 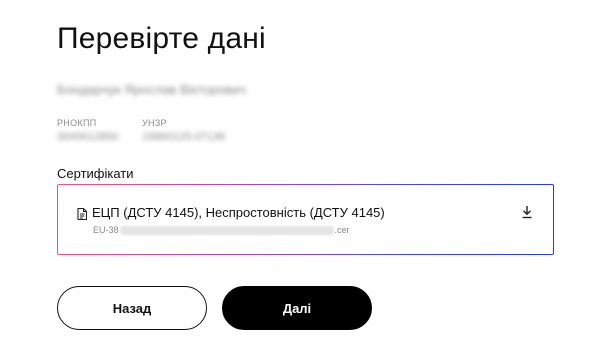 I want to click on certificate-file-suffix: .cer, so click(x=342, y=230).